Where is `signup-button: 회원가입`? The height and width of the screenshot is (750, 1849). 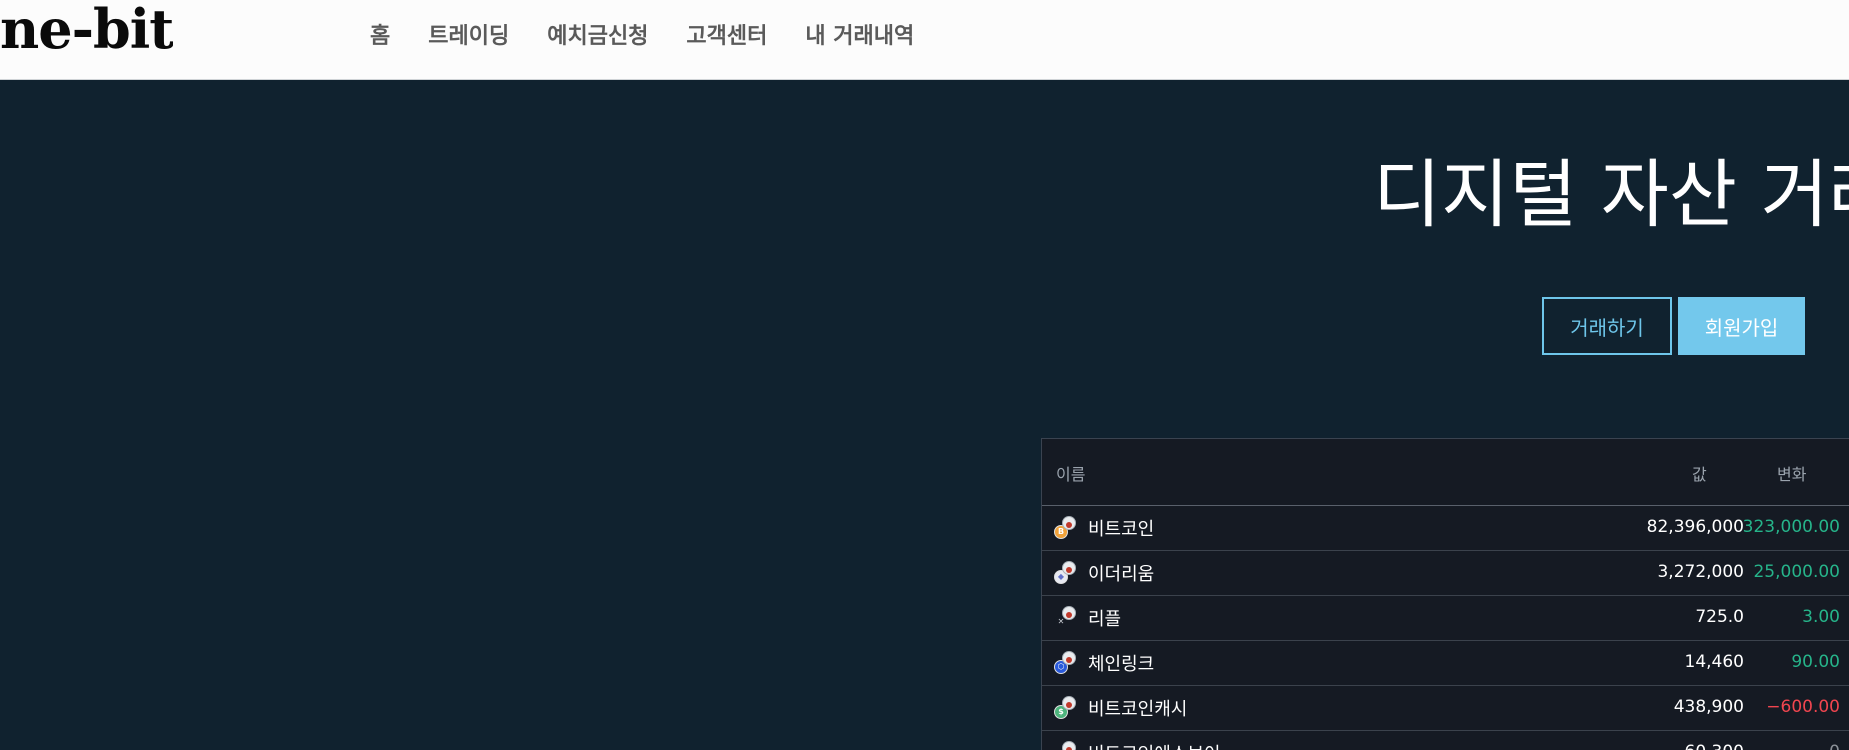 signup-button: 회원가입 is located at coordinates (1741, 326).